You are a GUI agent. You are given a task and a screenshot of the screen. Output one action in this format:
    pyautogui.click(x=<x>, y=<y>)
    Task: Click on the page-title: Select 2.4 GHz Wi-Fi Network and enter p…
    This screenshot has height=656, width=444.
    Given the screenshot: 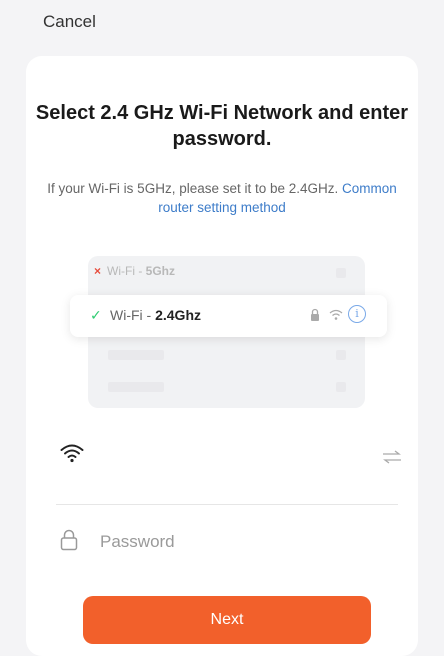 What is the action you would take?
    pyautogui.click(x=222, y=126)
    